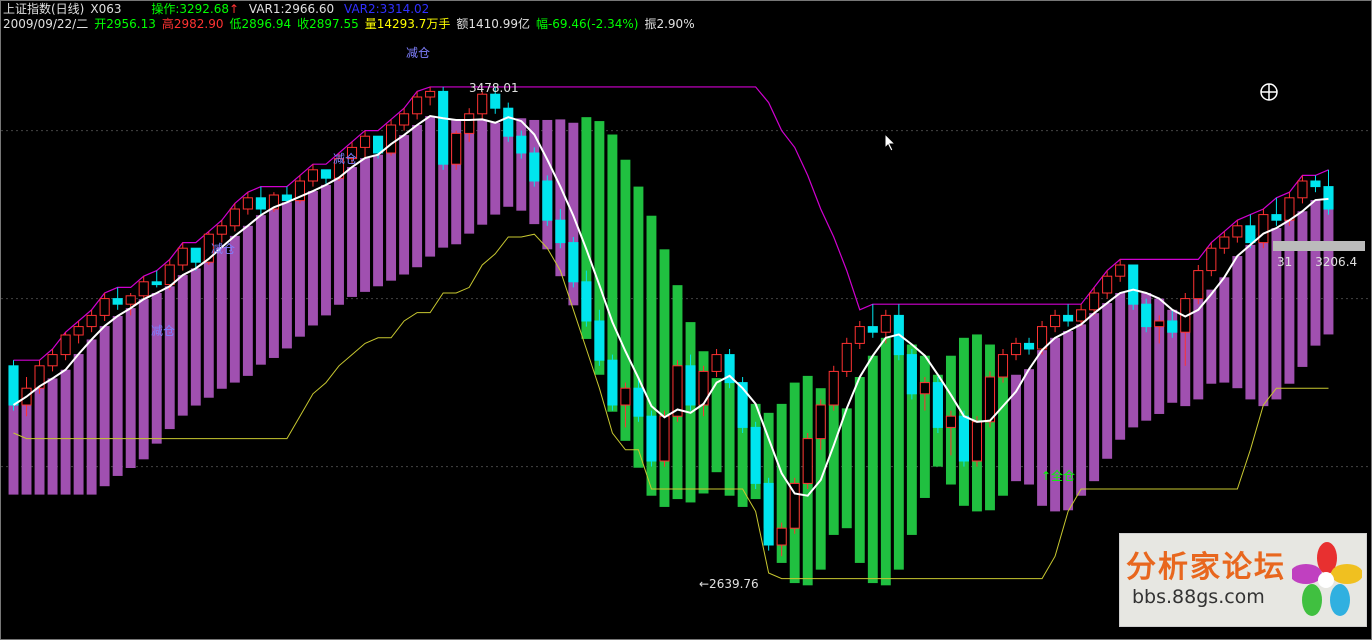 The image size is (1372, 640). I want to click on trough-price-label: ←2639.76, so click(729, 584).